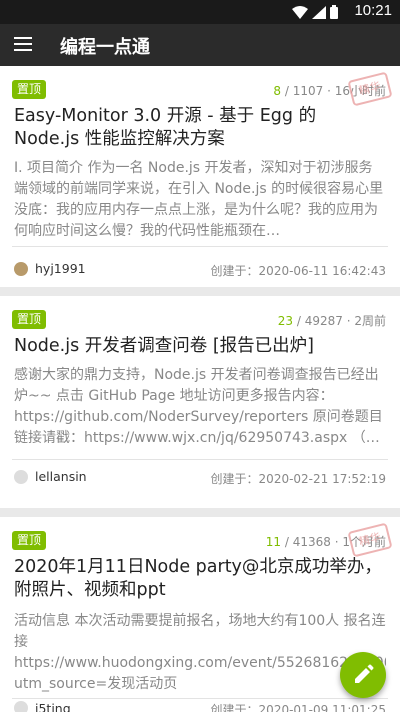 This screenshot has width=400, height=712. What do you see at coordinates (373, 10) in the screenshot?
I see `clock: 10:21` at bounding box center [373, 10].